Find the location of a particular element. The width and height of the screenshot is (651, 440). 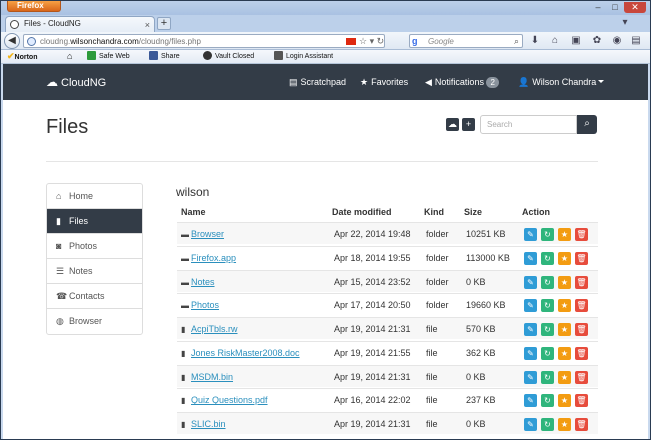

size: 237 KB is located at coordinates (481, 400).